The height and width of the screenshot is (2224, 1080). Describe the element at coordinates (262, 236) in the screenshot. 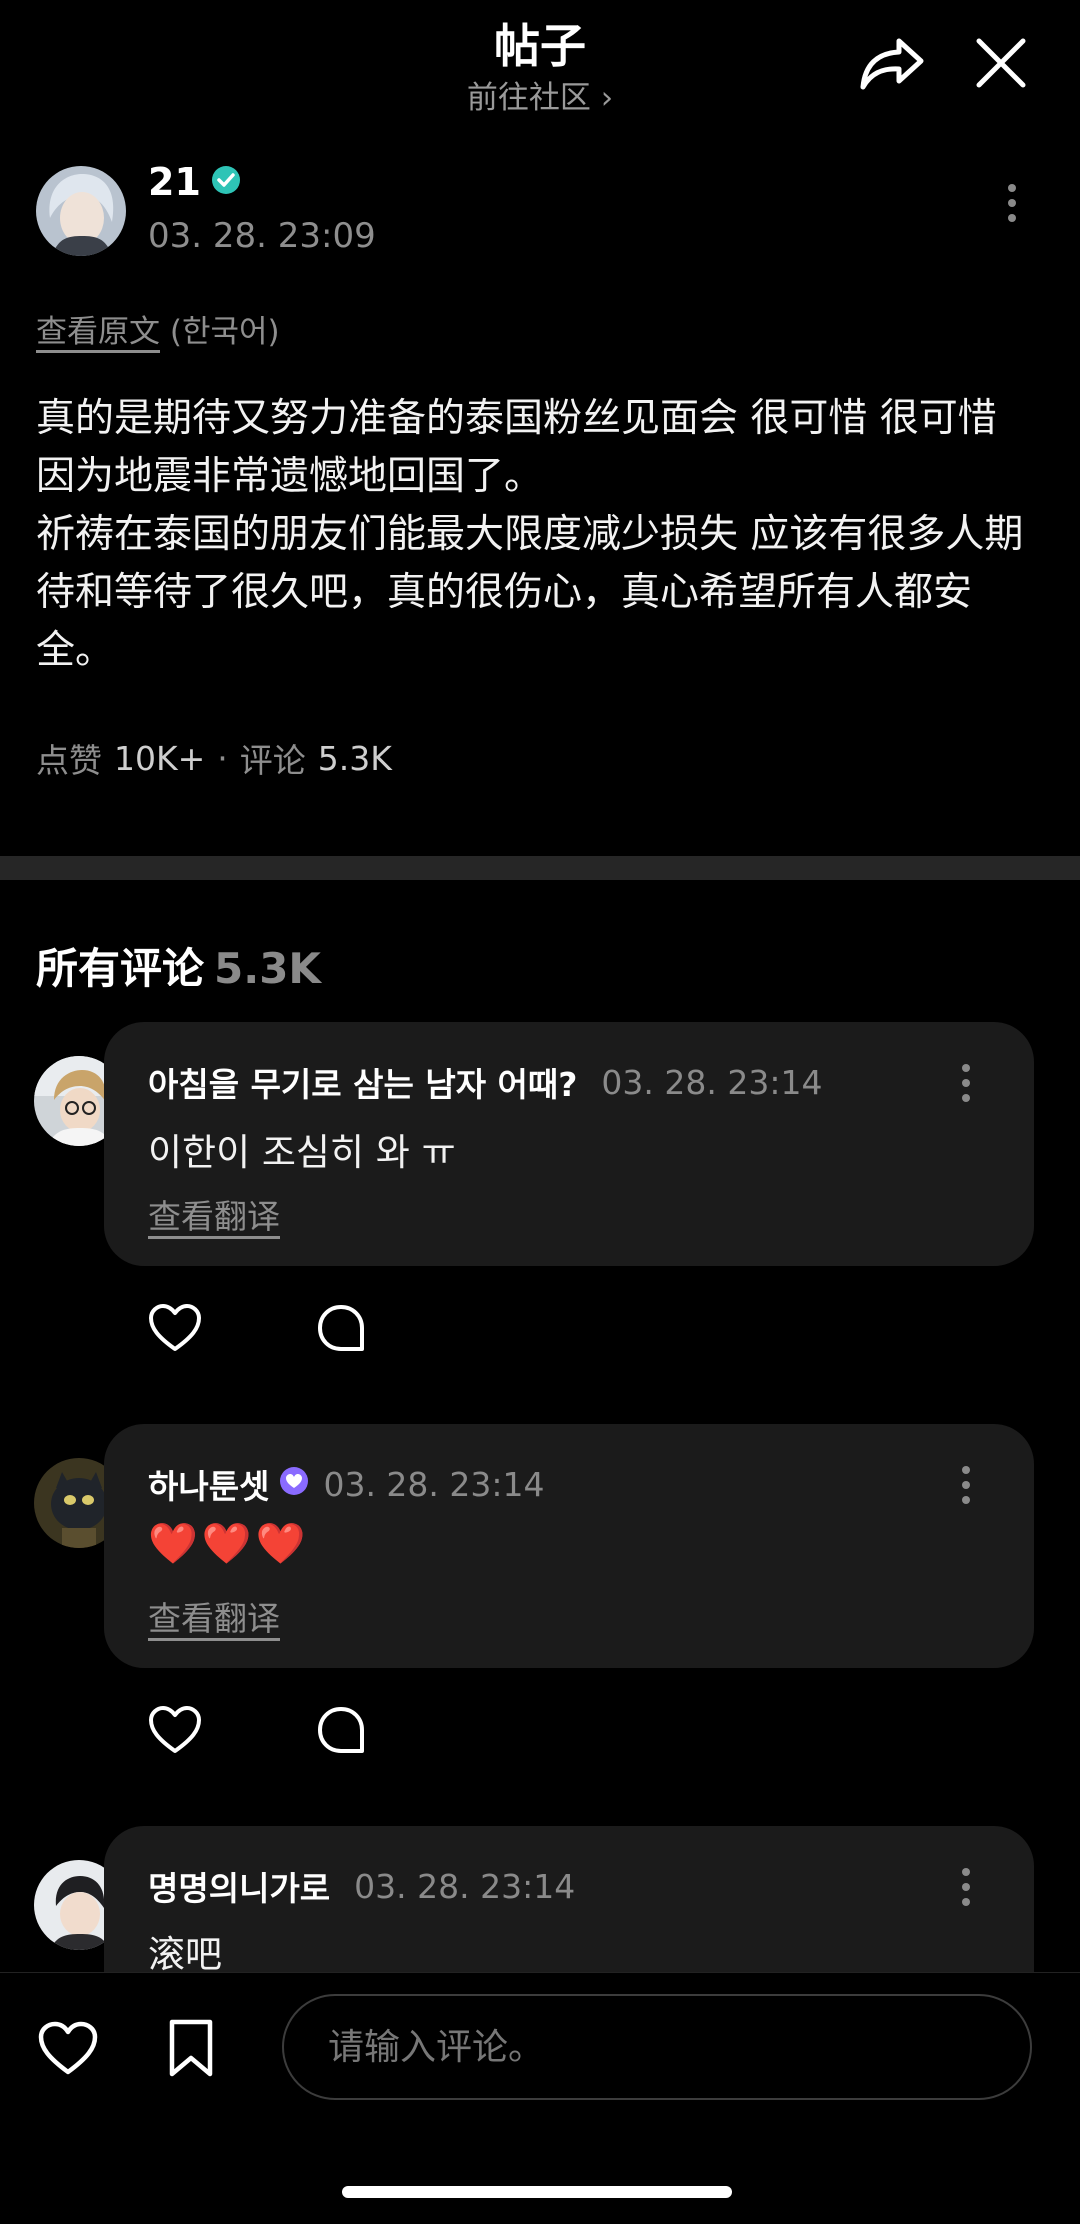

I see `post-timestamp: 03. 28. 23:09` at that location.